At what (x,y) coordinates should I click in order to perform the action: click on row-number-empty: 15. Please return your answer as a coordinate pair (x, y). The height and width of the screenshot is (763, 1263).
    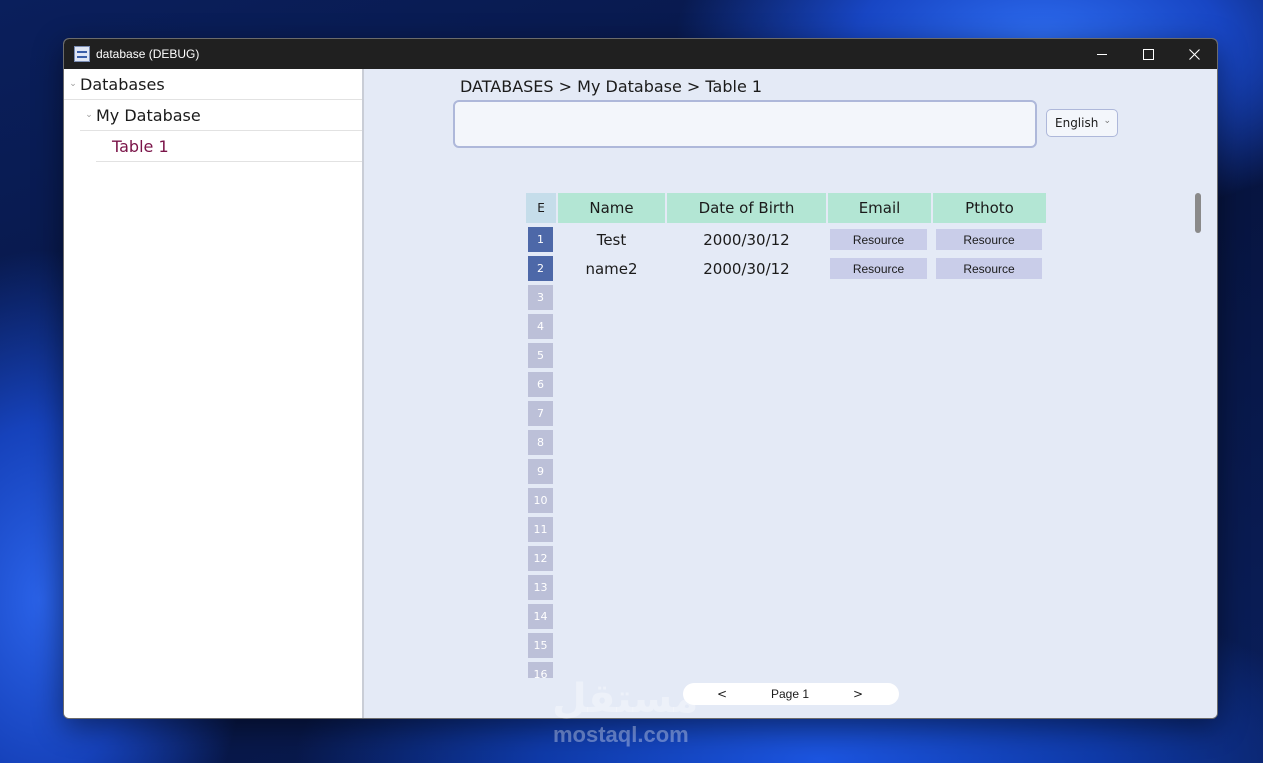
    Looking at the image, I should click on (540, 645).